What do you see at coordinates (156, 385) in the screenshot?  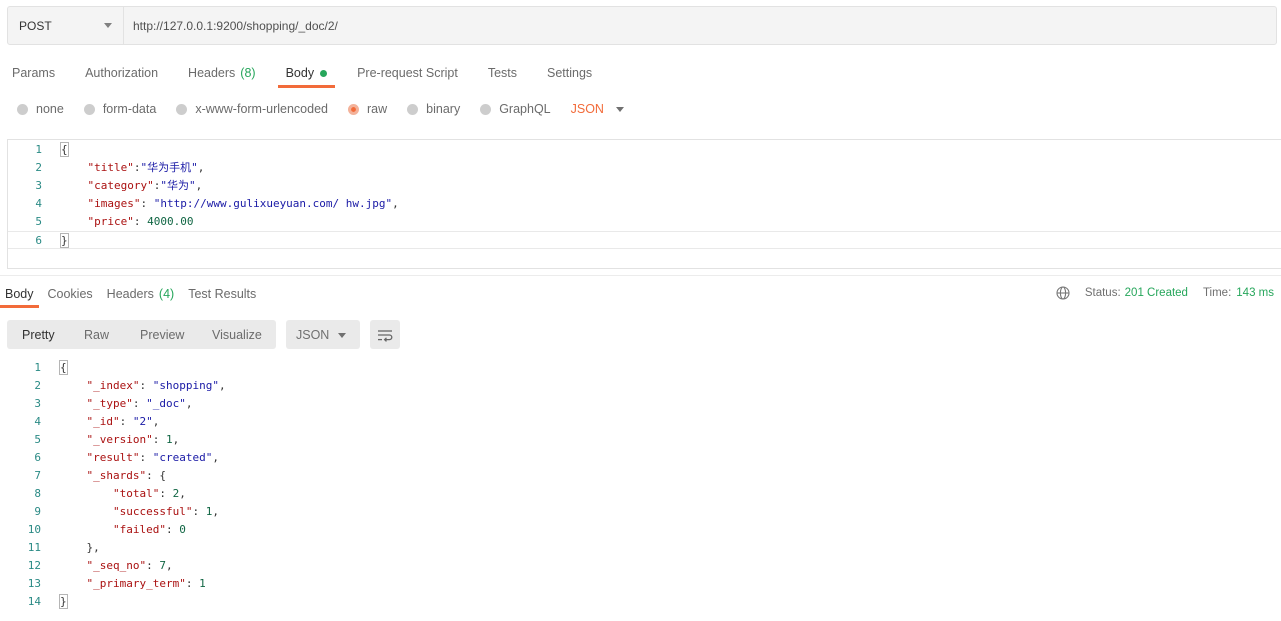 I see `code-text: "_index": "shopping",` at bounding box center [156, 385].